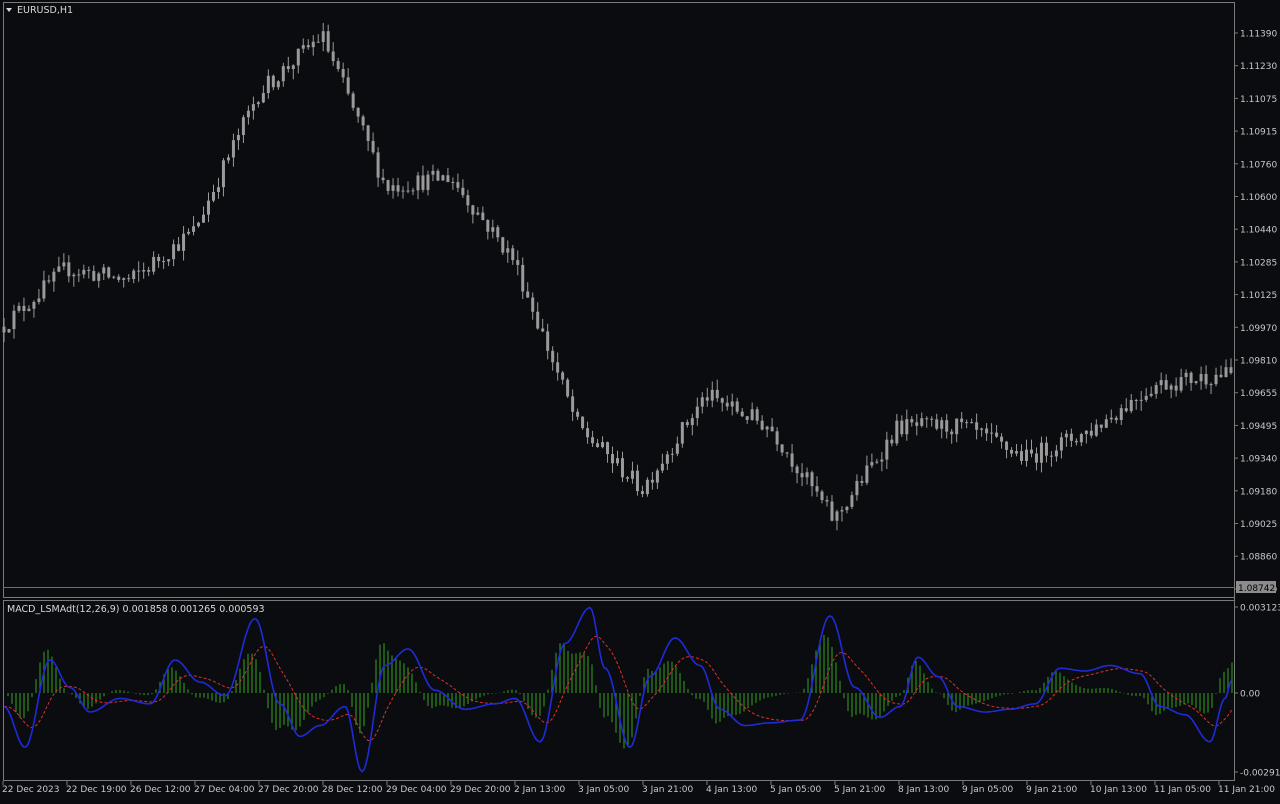  What do you see at coordinates (1258, 263) in the screenshot?
I see `price-label: 1.10285` at bounding box center [1258, 263].